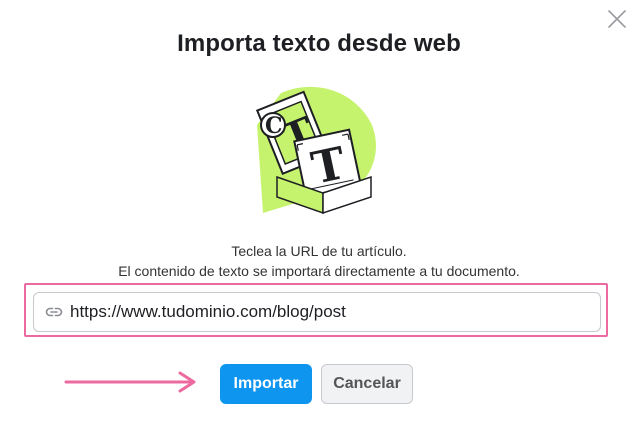 Image resolution: width=638 pixels, height=441 pixels. Describe the element at coordinates (54, 312) in the screenshot. I see `link-icon` at that location.